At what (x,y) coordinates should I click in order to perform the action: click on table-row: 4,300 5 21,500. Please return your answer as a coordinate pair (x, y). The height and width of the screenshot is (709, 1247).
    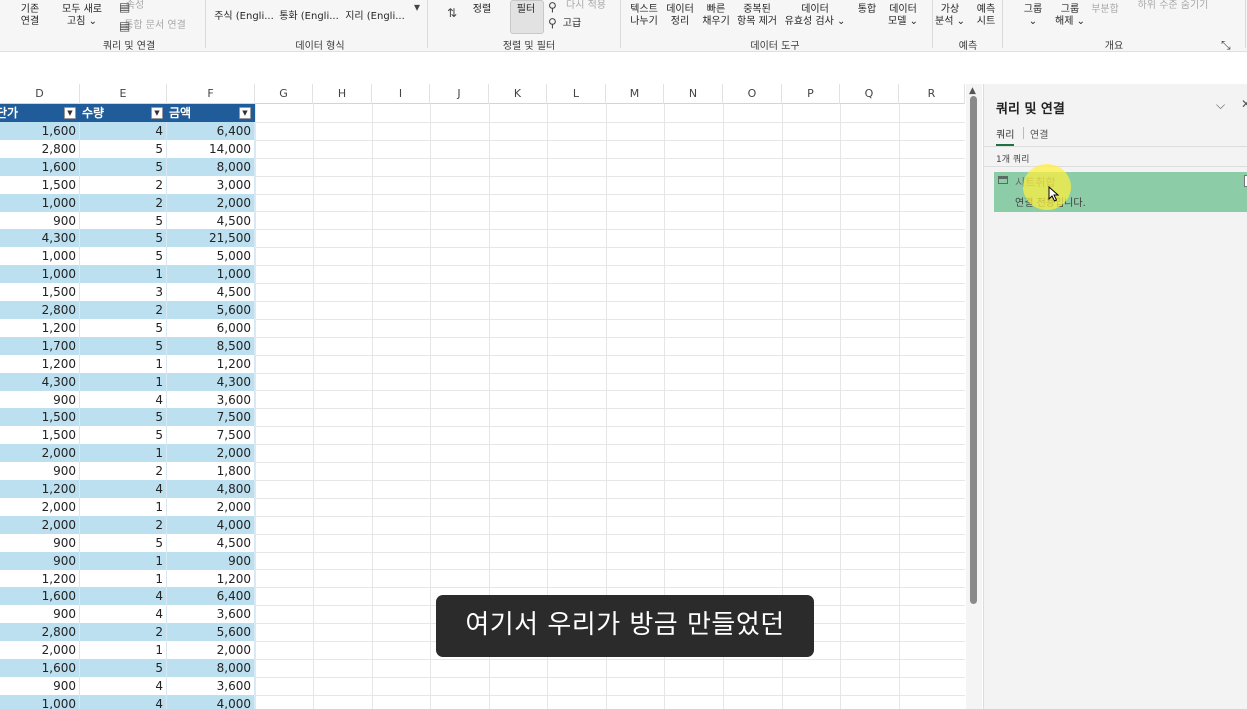
    Looking at the image, I should click on (127, 238).